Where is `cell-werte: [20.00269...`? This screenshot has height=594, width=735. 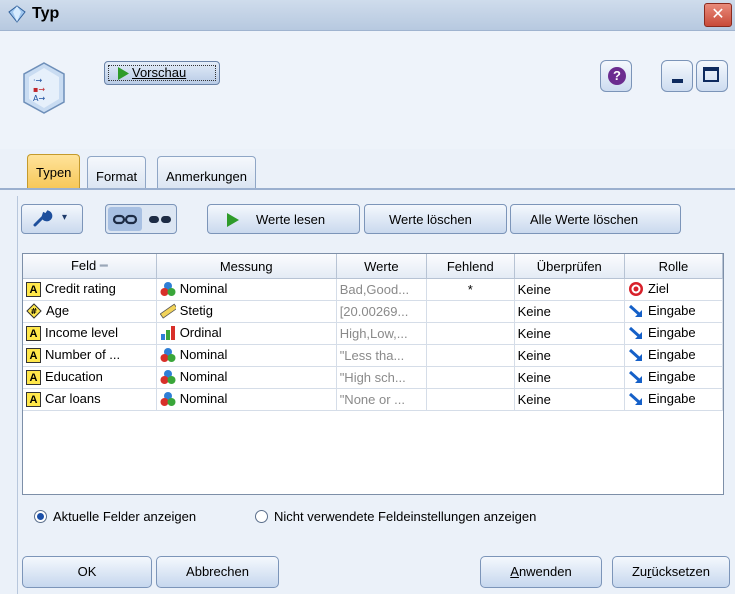 cell-werte: [20.00269... is located at coordinates (382, 311).